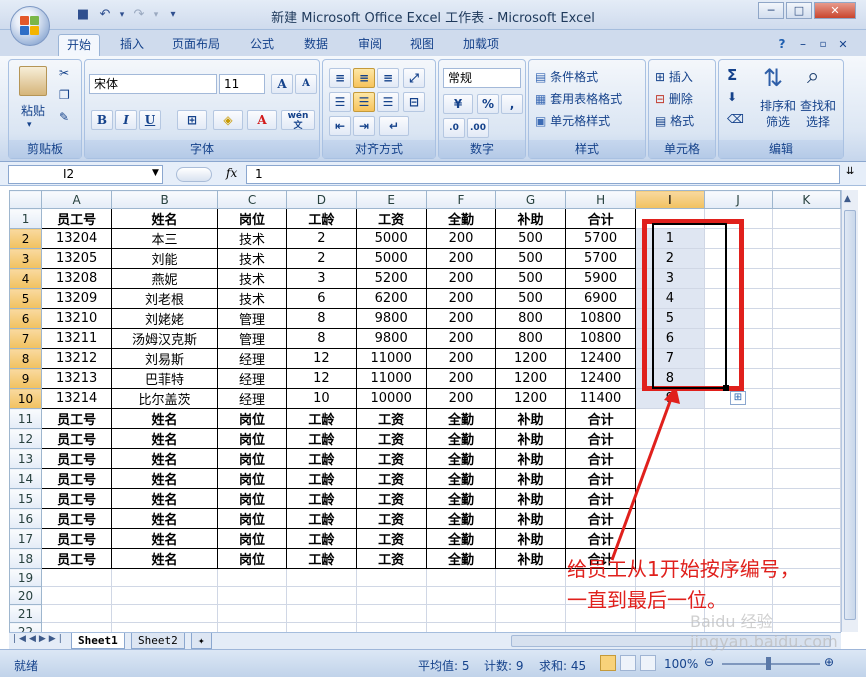  What do you see at coordinates (764, 631) in the screenshot?
I see `watermark: Baidu 经验 jingyan.baidu.com` at bounding box center [764, 631].